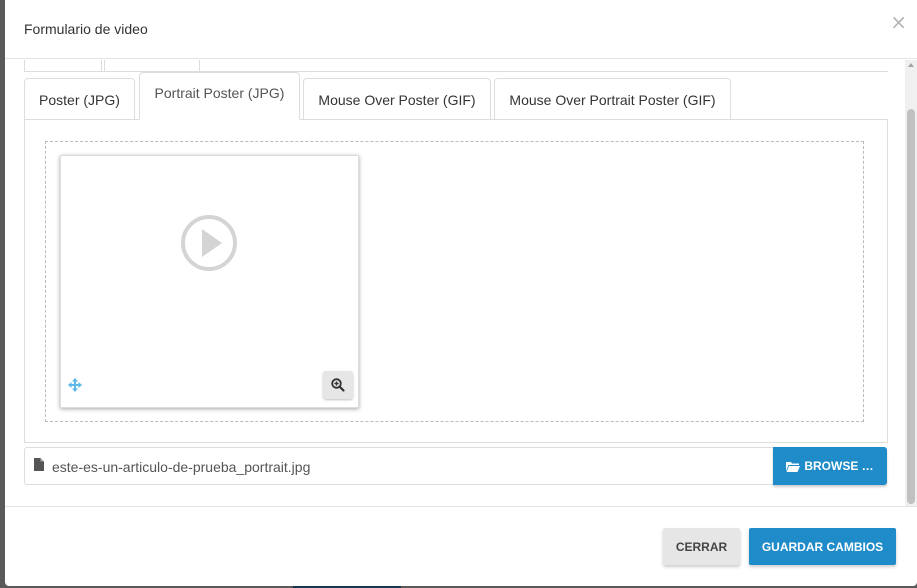  I want to click on close-icon: ×, so click(898, 22).